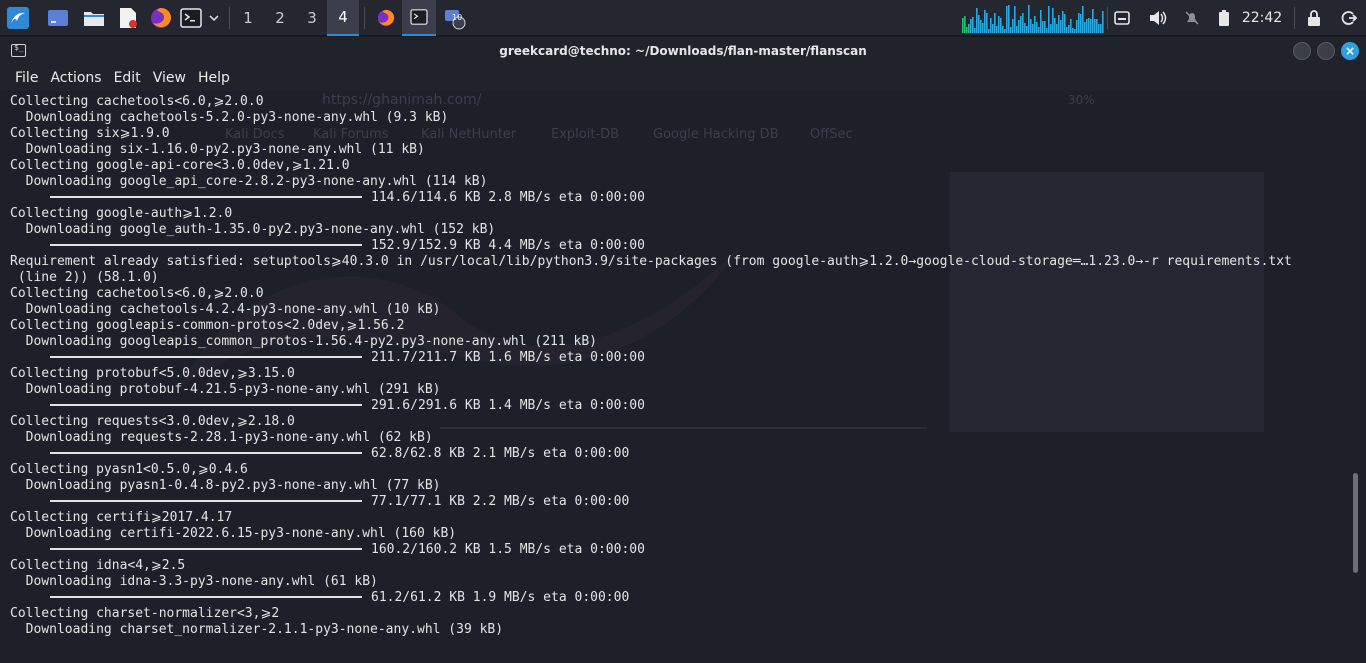 Image resolution: width=1366 pixels, height=663 pixels. What do you see at coordinates (455, 18) in the screenshot?
I see `app-task-icon: 10` at bounding box center [455, 18].